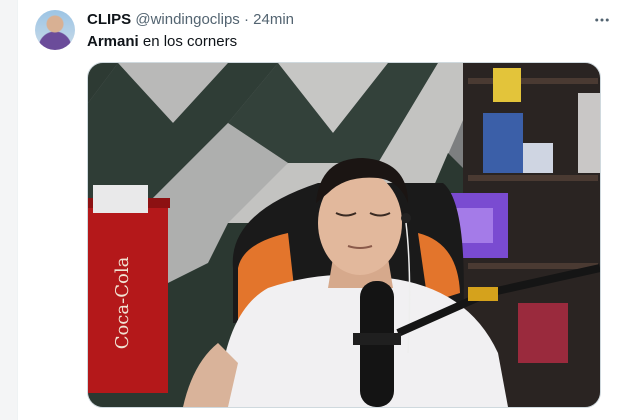 The image size is (627, 420). I want to click on tweet-header: CLIPS @windingoclips · 24min, so click(190, 20).